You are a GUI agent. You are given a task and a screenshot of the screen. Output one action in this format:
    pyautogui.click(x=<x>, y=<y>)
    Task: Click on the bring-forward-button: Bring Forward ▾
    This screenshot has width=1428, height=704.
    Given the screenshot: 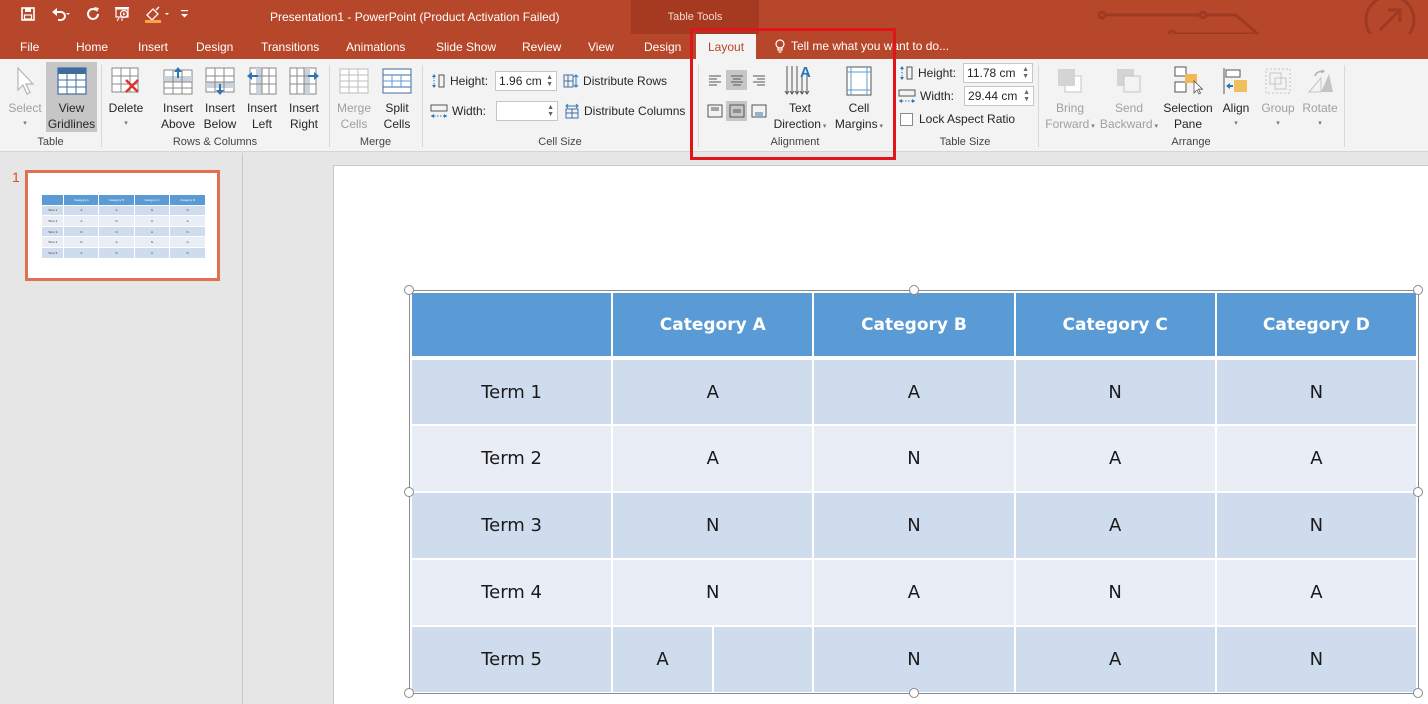 What is the action you would take?
    pyautogui.click(x=1070, y=98)
    